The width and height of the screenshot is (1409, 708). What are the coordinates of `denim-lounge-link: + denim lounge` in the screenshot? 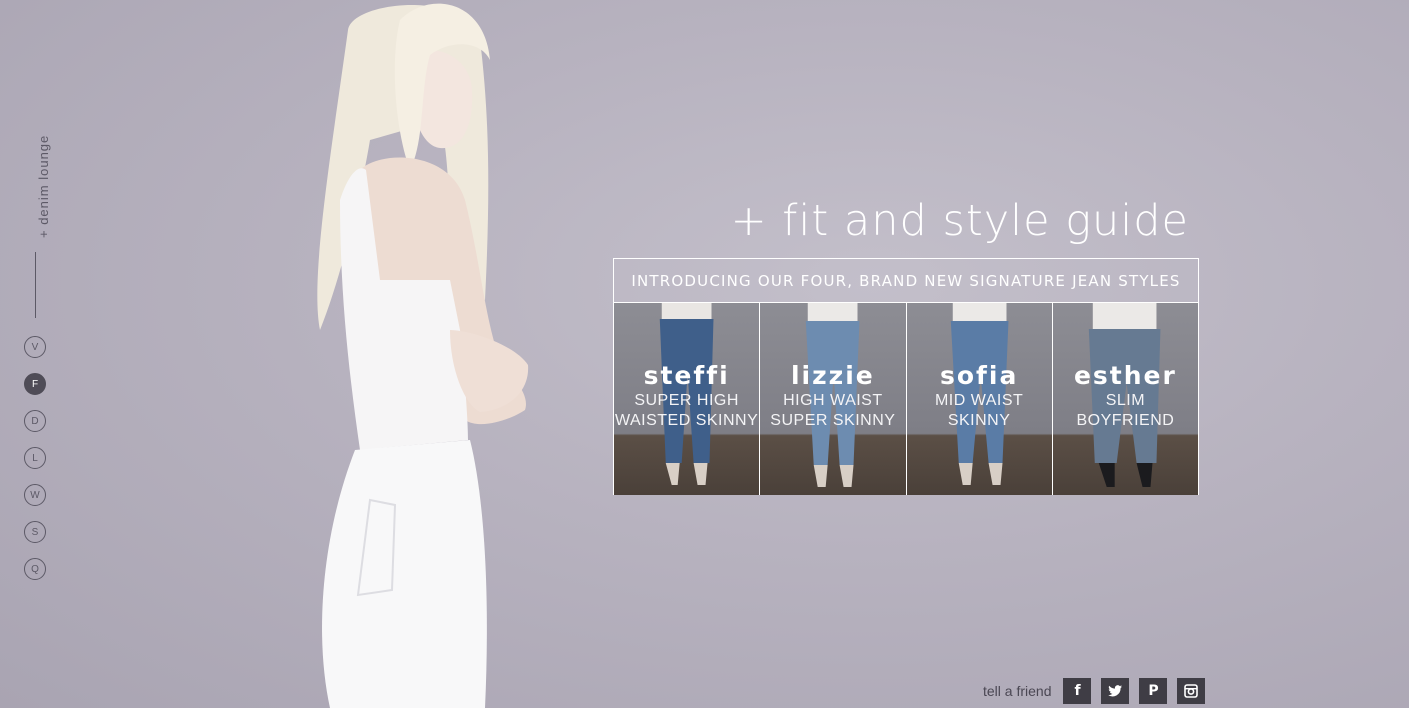 It's located at (43, 186).